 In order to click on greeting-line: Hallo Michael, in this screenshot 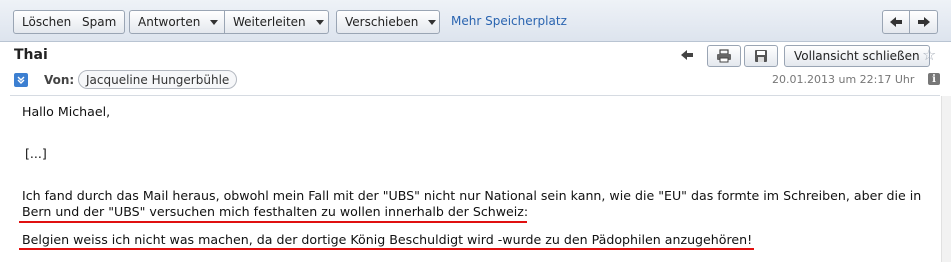, I will do `click(66, 111)`.